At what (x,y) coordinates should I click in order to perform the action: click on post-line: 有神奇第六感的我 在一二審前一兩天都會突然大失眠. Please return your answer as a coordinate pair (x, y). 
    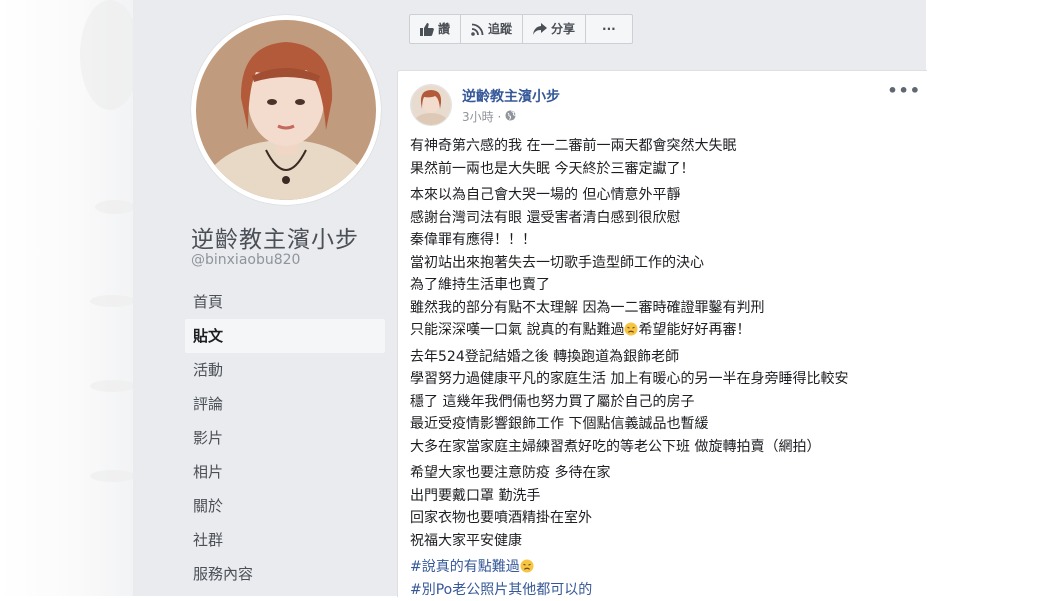
    Looking at the image, I should click on (666, 146).